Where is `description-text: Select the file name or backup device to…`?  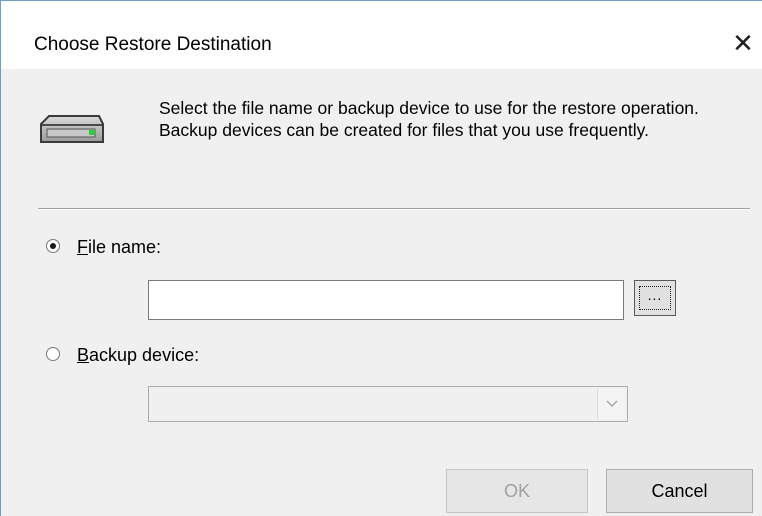
description-text: Select the file name or backup device to… is located at coordinates (429, 119).